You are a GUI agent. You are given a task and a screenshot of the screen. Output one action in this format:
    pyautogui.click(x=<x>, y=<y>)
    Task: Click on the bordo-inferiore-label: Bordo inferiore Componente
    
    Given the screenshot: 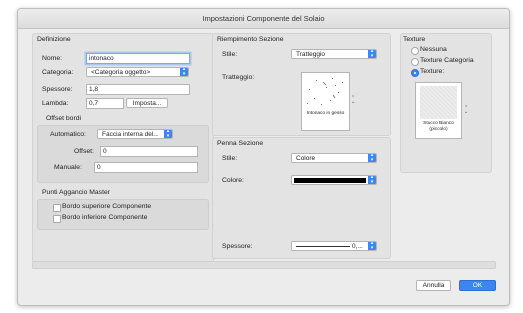 What is the action you would take?
    pyautogui.click(x=105, y=217)
    